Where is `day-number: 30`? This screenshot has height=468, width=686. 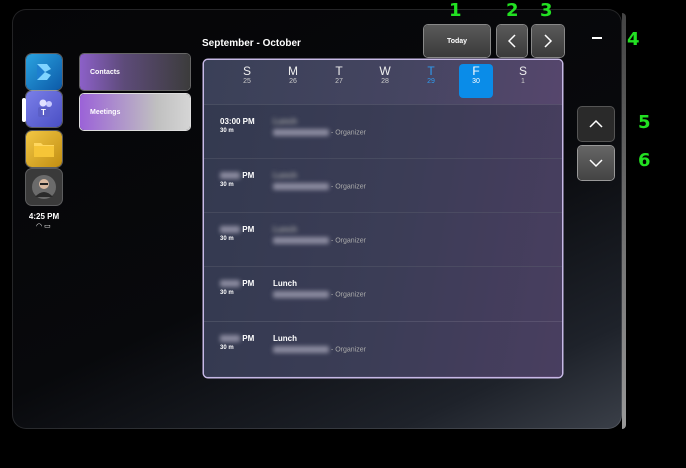
day-number: 30 is located at coordinates (476, 81).